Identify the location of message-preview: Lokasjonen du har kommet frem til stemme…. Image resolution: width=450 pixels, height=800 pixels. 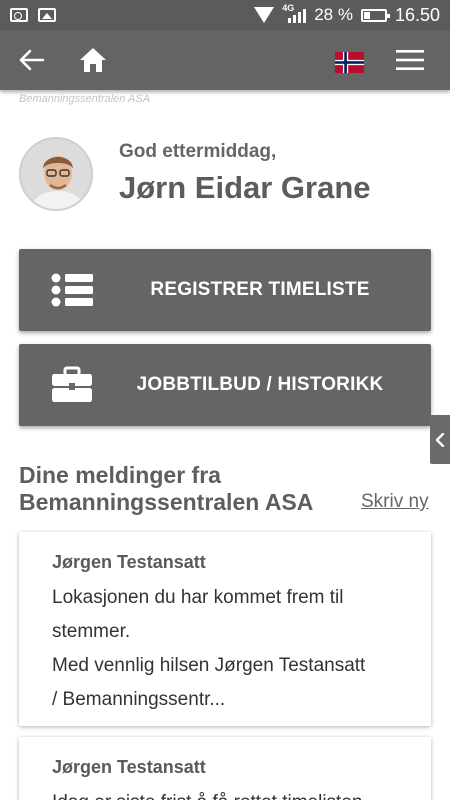
(232, 649).